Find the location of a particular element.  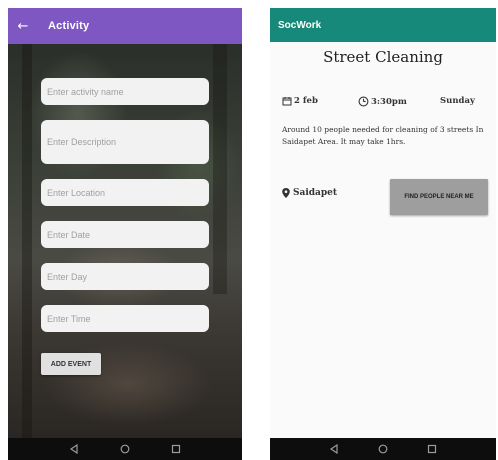

date-placeholder: Enter Date is located at coordinates (69, 234).